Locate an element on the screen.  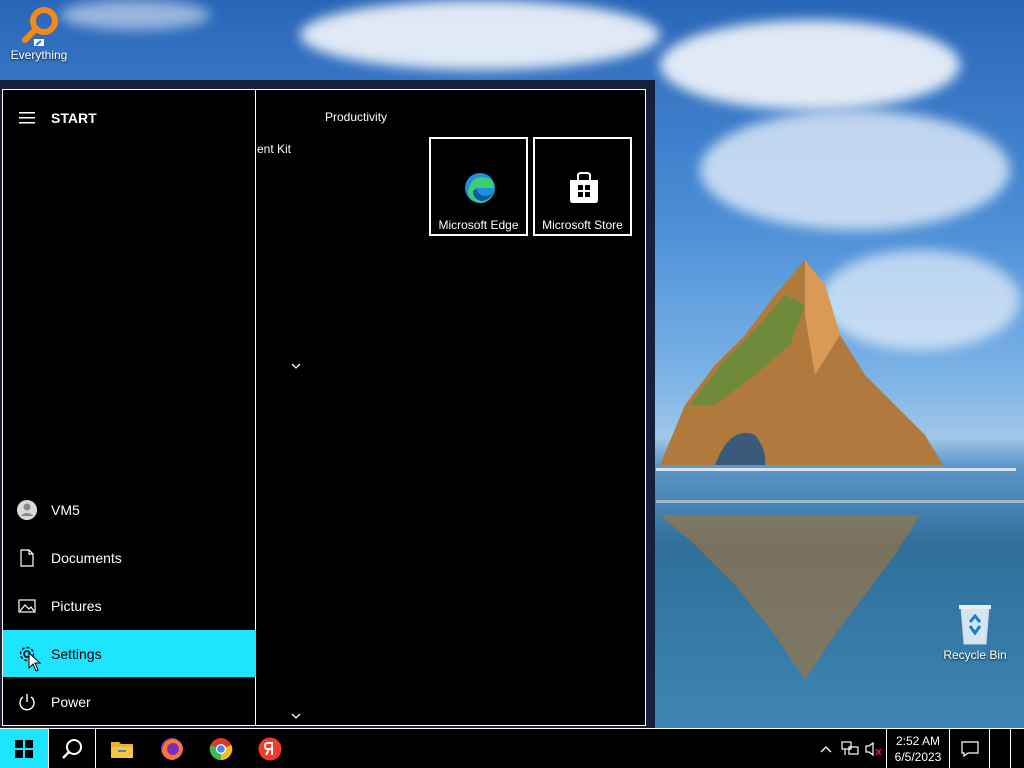
firefox-icon is located at coordinates (172, 749).